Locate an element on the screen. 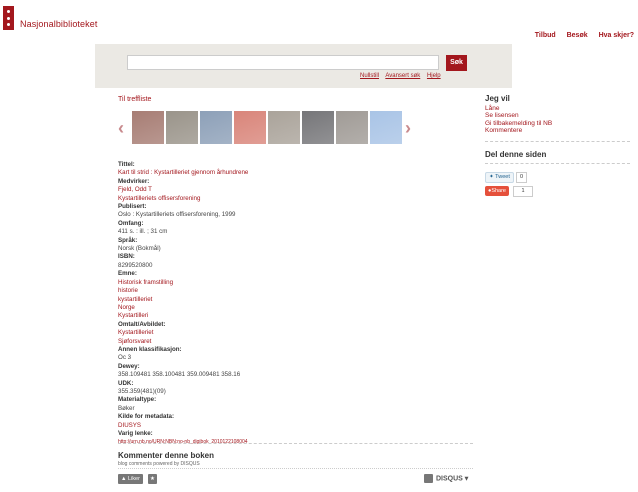 Image resolution: width=638 pixels, height=492 pixels. field-value: Norge is located at coordinates (258, 308).